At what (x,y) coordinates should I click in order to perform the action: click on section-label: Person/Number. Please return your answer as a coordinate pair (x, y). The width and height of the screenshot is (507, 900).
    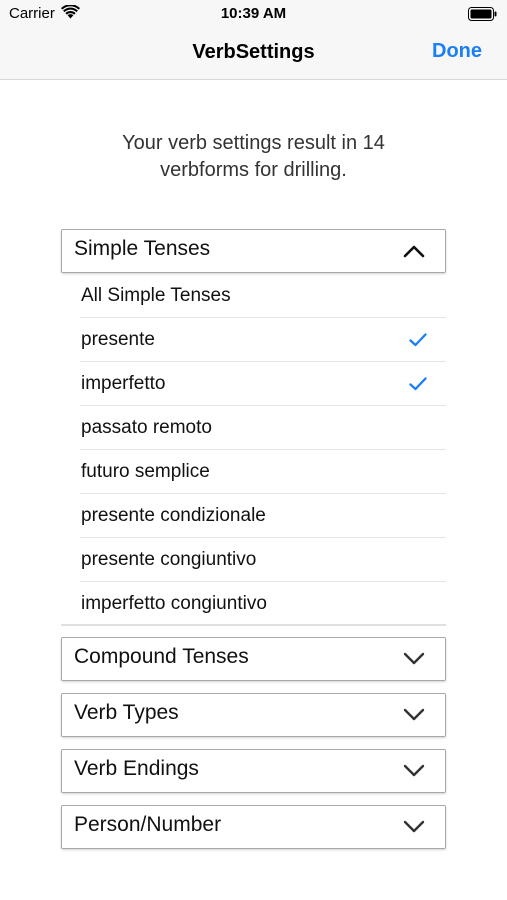
    Looking at the image, I should click on (148, 824).